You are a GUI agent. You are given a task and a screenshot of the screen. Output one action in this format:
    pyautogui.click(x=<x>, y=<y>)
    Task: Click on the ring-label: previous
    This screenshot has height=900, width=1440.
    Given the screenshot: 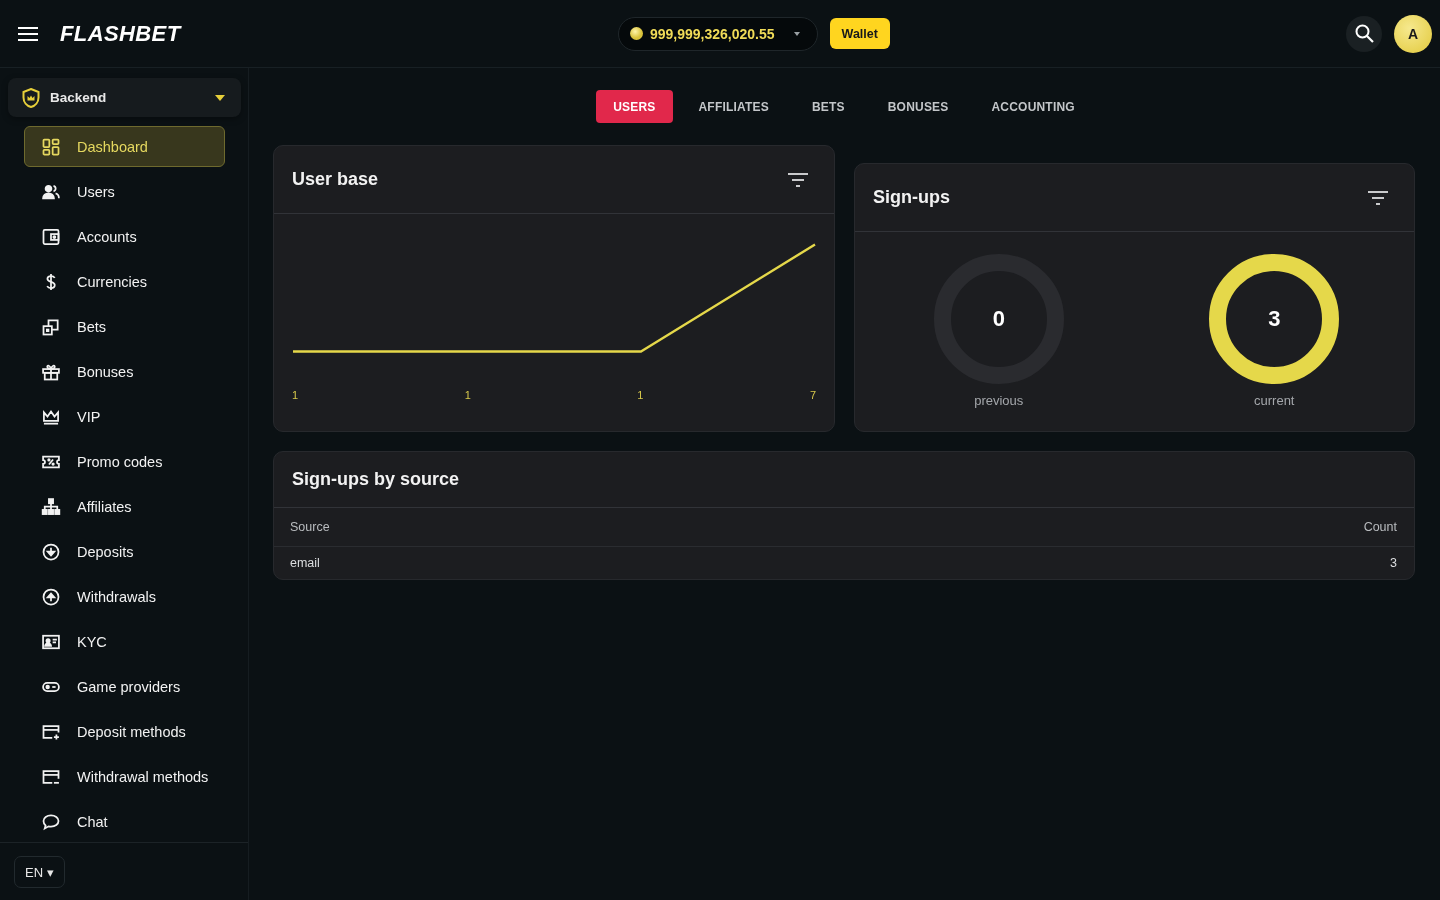 What is the action you would take?
    pyautogui.click(x=999, y=400)
    